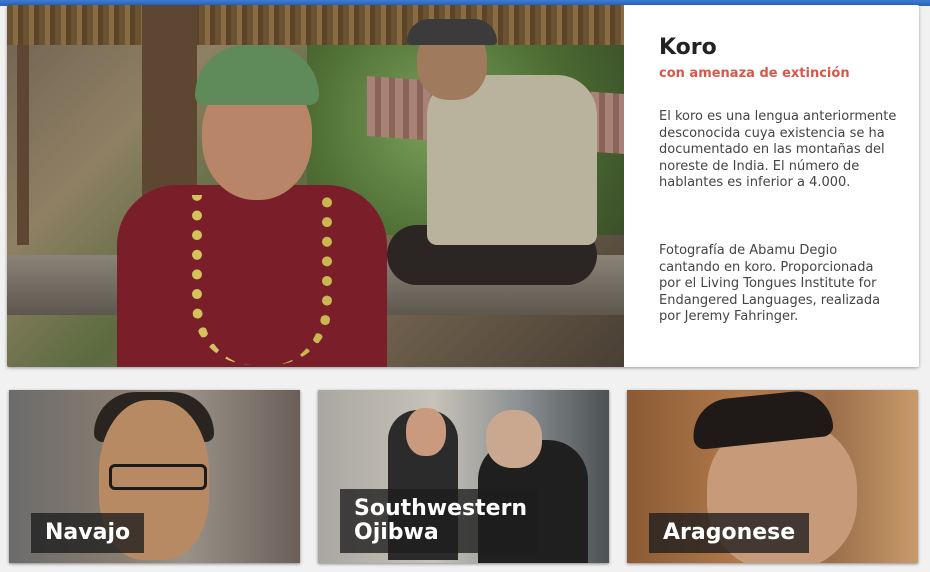 The image size is (930, 572). Describe the element at coordinates (754, 73) in the screenshot. I see `endangerment-status: con amenaza de extinción` at that location.